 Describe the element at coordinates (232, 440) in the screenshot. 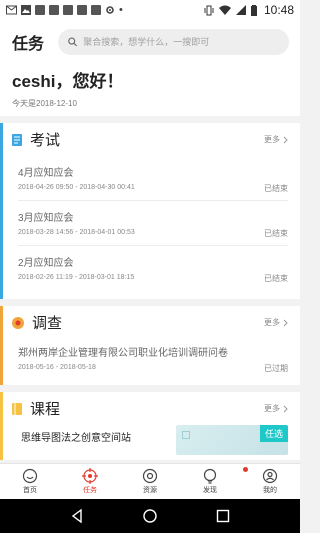

I see `course-thumbnail: 任选` at that location.